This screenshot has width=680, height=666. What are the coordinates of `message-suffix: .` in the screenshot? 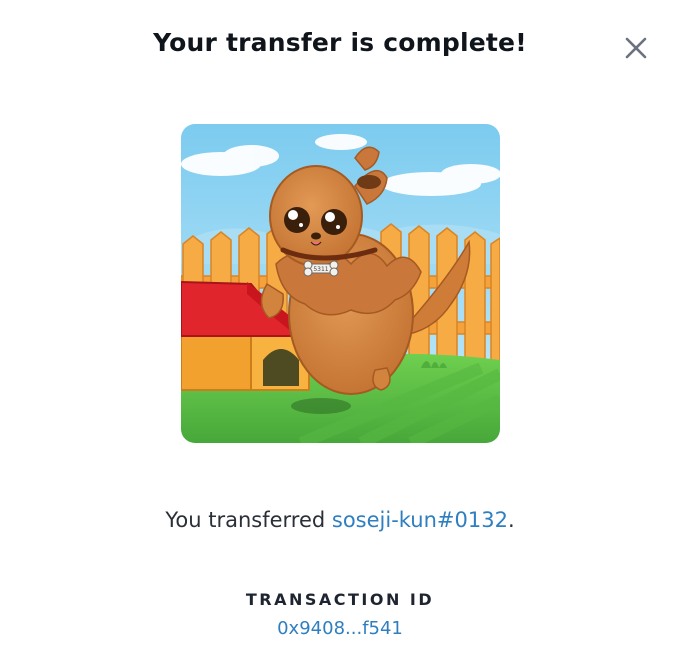 It's located at (511, 520).